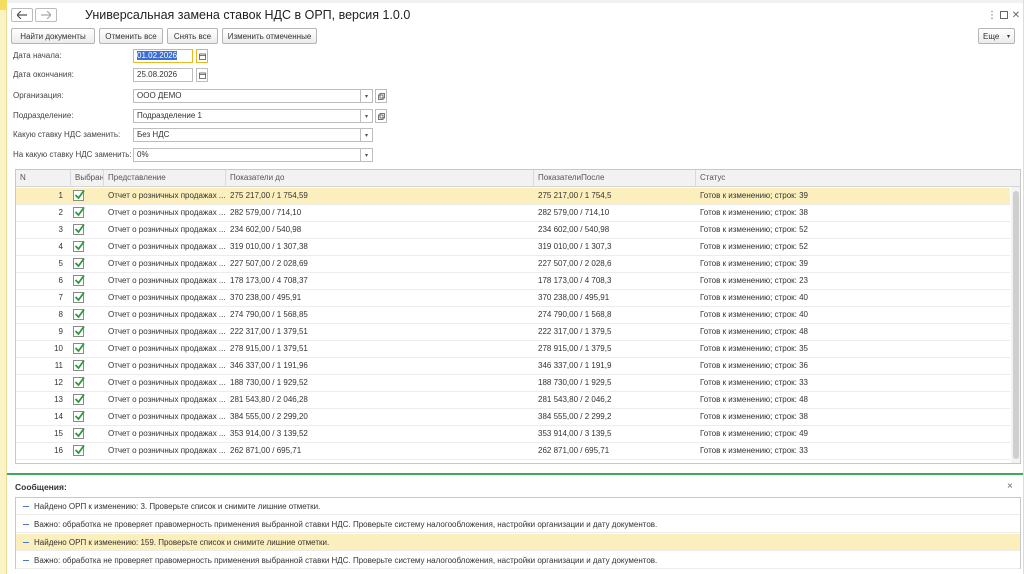 The image size is (1024, 574). I want to click on forward-button, so click(46, 15).